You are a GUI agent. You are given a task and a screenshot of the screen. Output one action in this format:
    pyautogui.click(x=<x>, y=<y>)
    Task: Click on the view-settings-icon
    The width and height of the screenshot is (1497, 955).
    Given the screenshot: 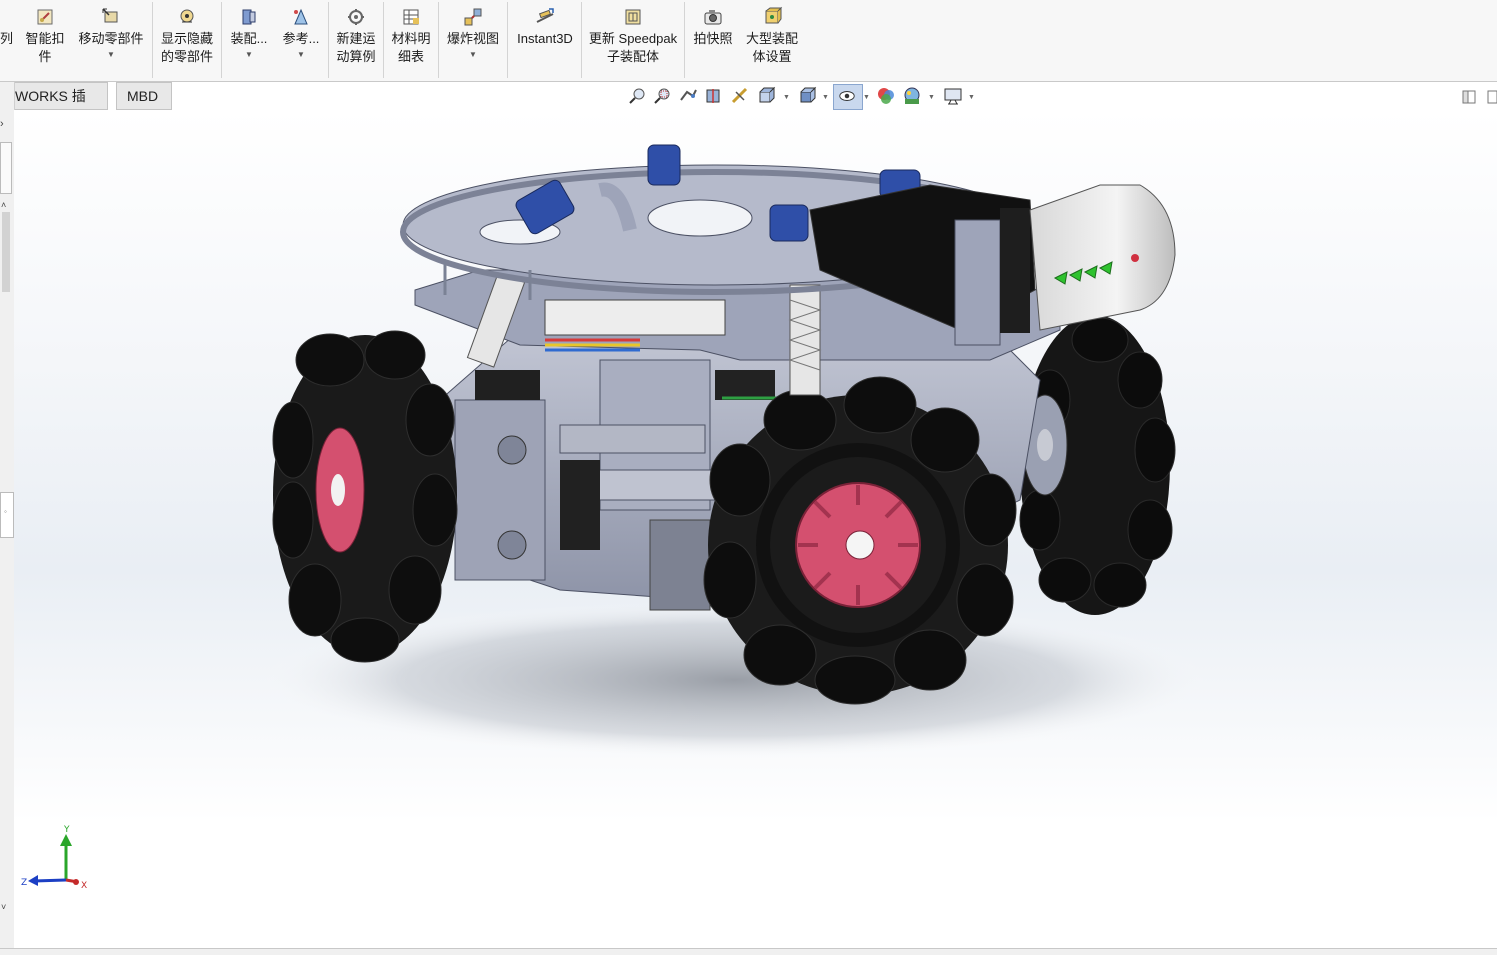 What is the action you would take?
    pyautogui.click(x=953, y=96)
    